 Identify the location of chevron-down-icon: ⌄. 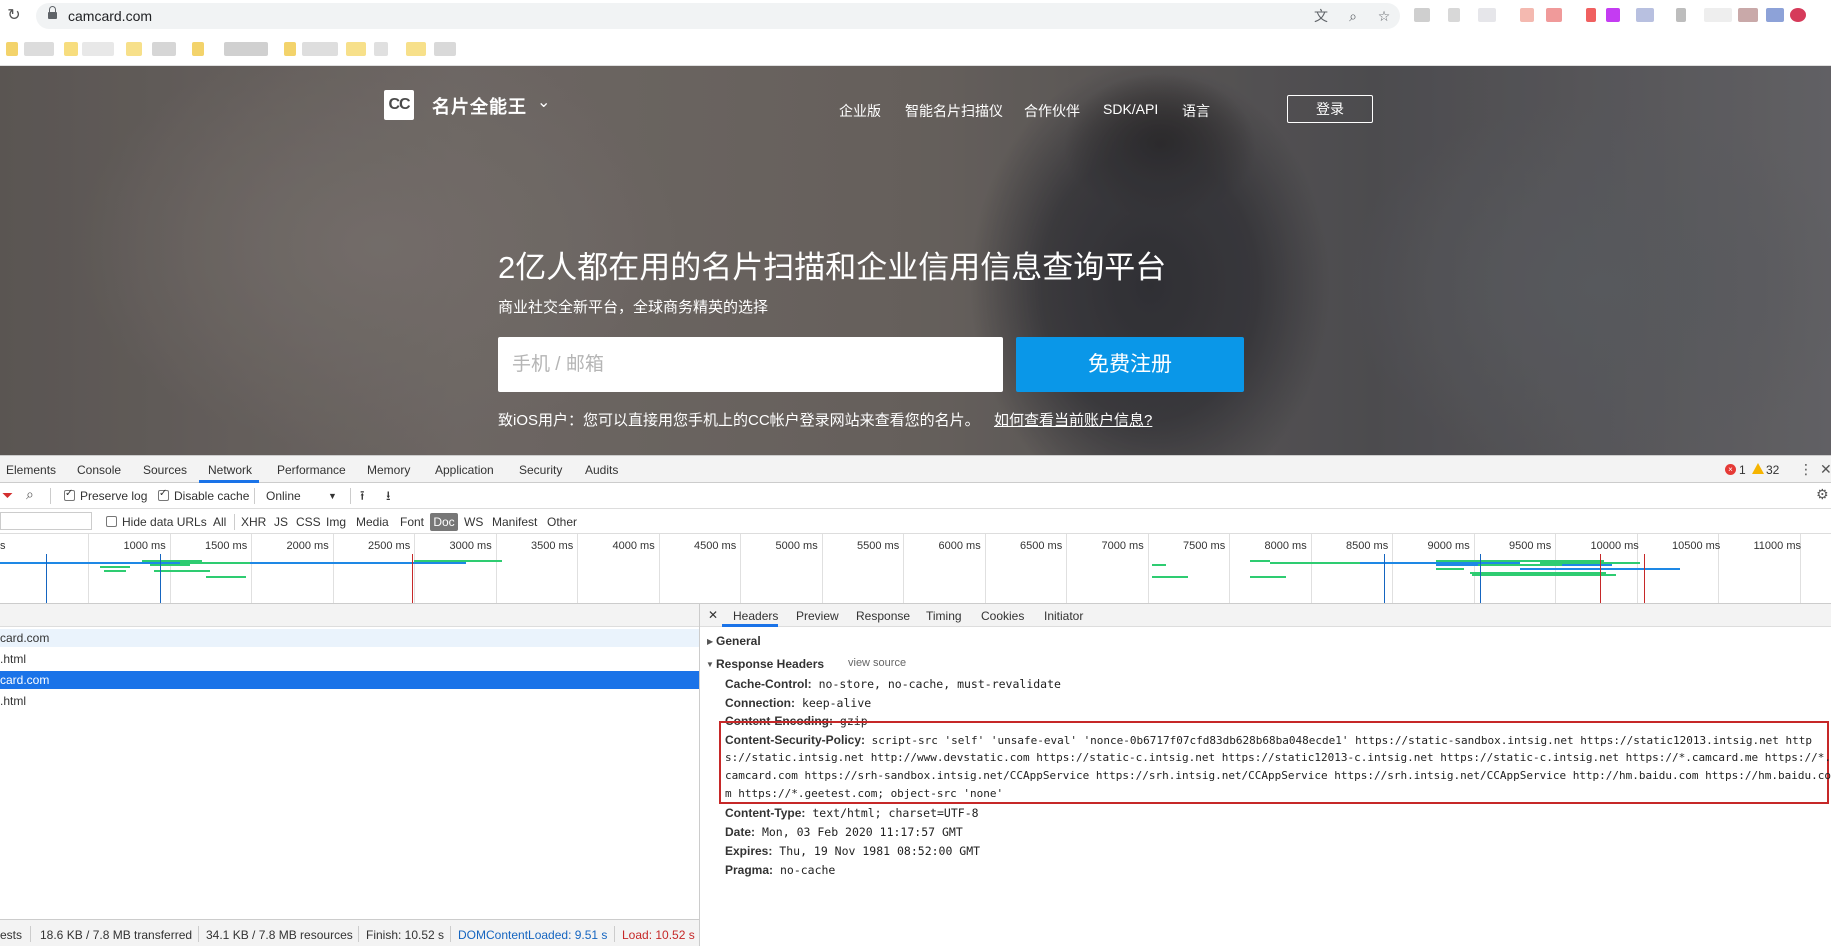
(543, 102).